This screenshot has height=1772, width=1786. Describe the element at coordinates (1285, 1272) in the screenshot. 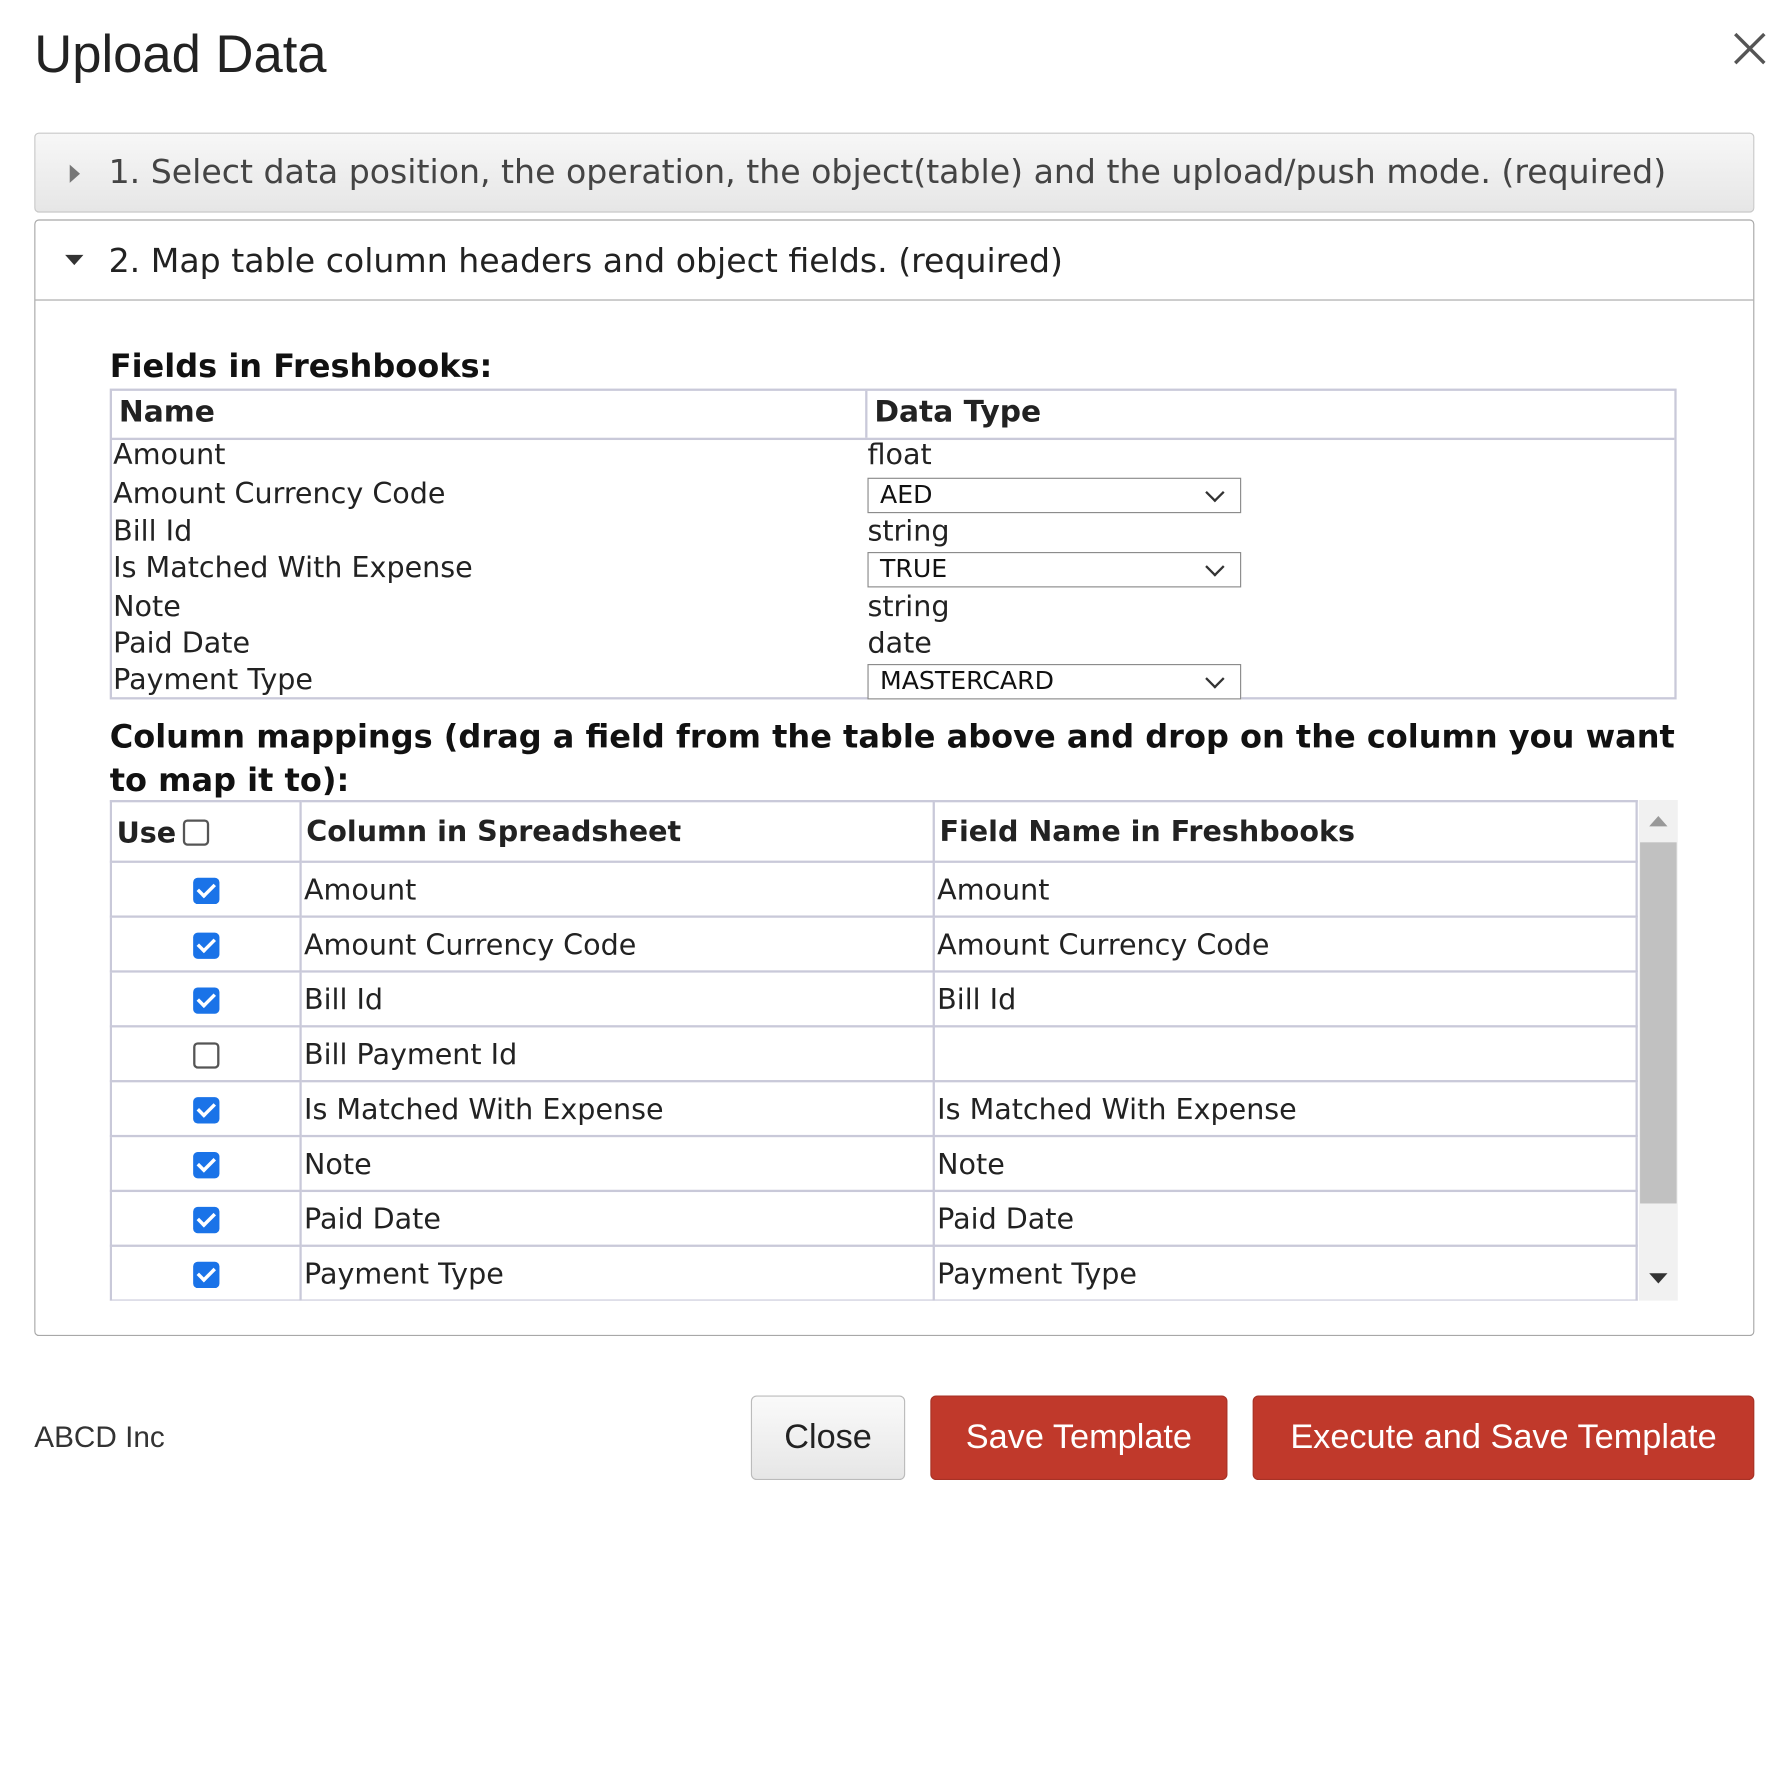

I see `freshbooks-field-cell: Payment Type` at that location.